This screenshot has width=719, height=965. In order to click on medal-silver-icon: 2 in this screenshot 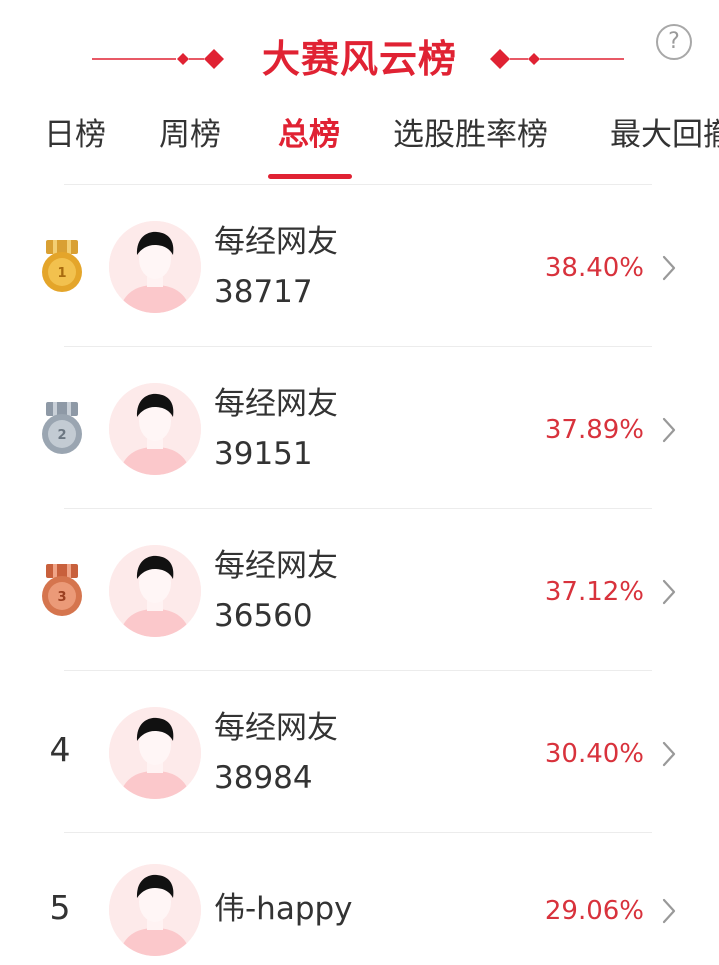, I will do `click(62, 428)`.